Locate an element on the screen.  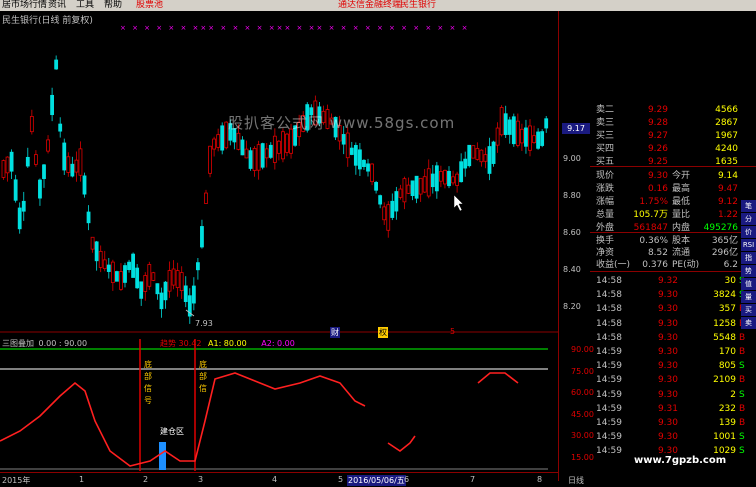
quote-value: 495276 is located at coordinates (720, 228).